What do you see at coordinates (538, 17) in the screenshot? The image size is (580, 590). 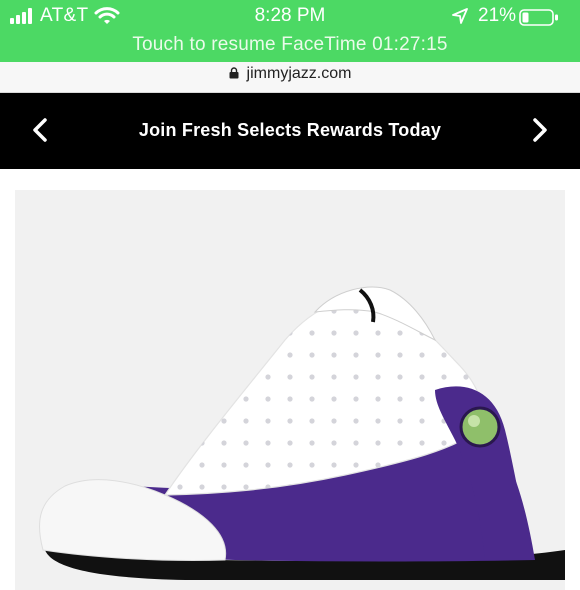 I see `battery-icon` at bounding box center [538, 17].